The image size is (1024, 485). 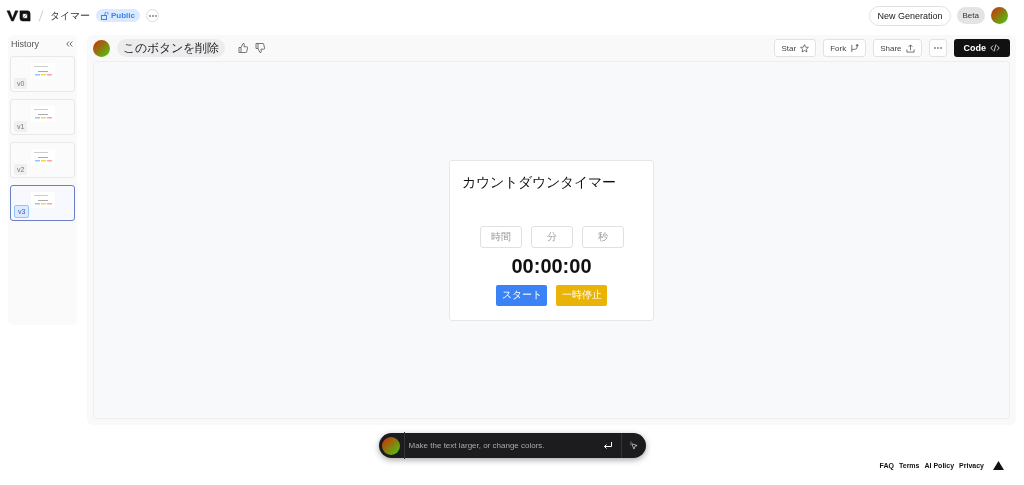 What do you see at coordinates (171, 48) in the screenshot?
I see `message-bubble: このボタンを削除` at bounding box center [171, 48].